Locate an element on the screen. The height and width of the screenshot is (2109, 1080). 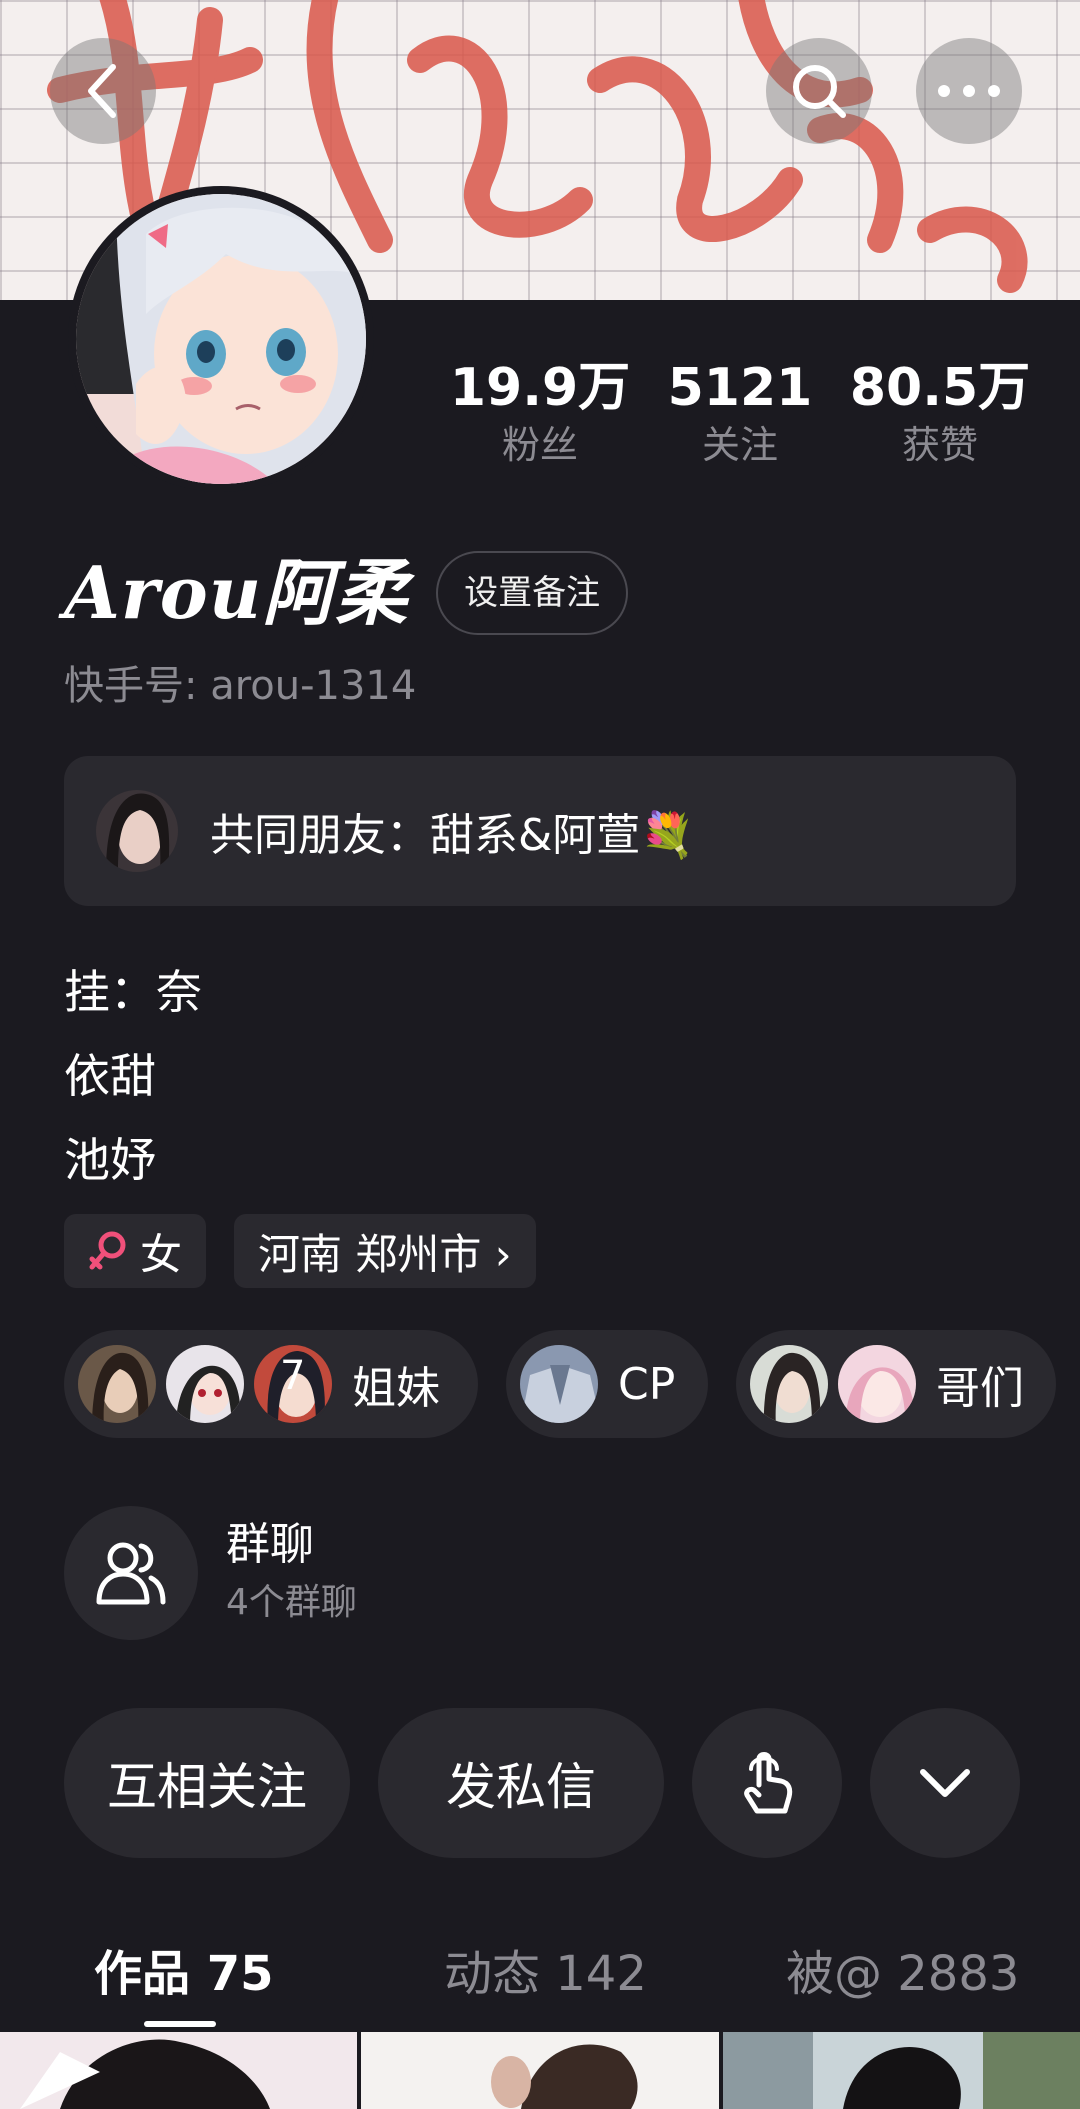
stat-followers: 19.9万 粉丝 is located at coordinates (540, 413).